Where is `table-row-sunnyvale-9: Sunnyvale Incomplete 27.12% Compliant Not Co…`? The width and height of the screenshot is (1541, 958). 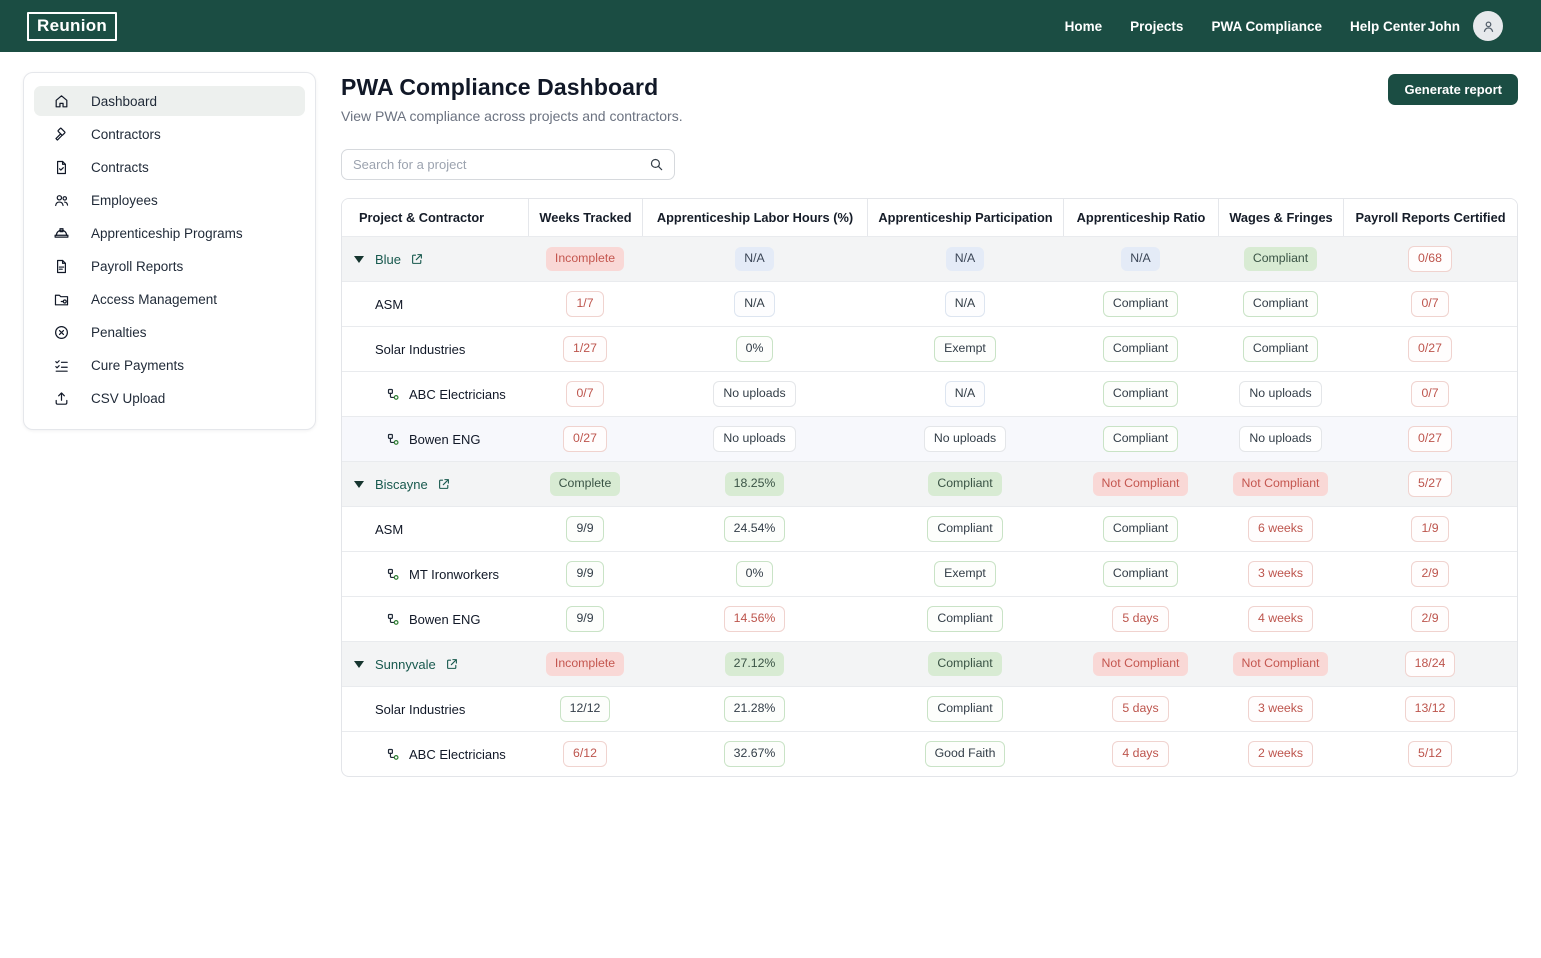 table-row-sunnyvale-9: Sunnyvale Incomplete 27.12% Compliant Not Co… is located at coordinates (929, 663).